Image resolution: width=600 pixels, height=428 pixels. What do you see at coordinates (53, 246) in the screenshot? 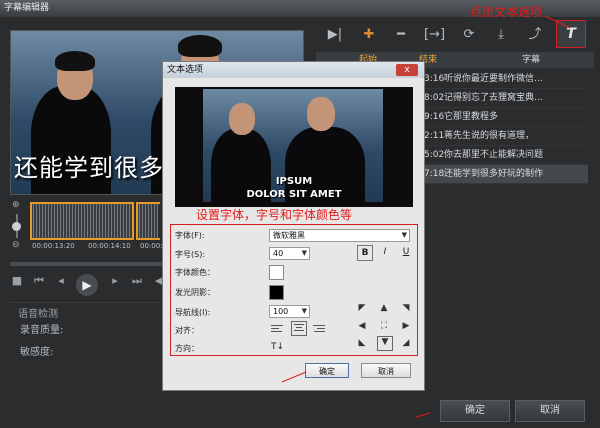
I see `timecode: 00:00:13:20` at bounding box center [53, 246].